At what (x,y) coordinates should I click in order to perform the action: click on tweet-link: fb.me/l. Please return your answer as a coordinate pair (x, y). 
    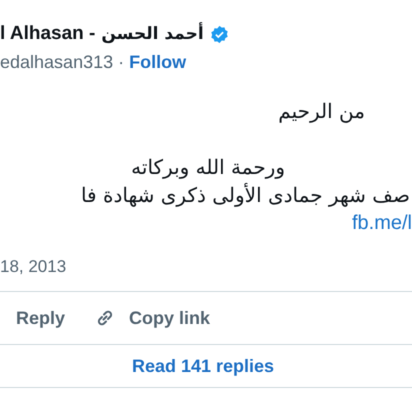
    Looking at the image, I should click on (382, 223).